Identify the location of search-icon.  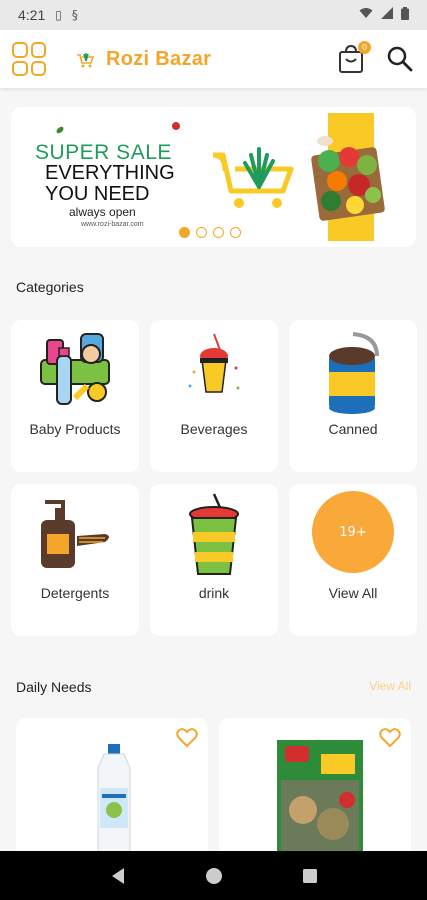
(400, 59).